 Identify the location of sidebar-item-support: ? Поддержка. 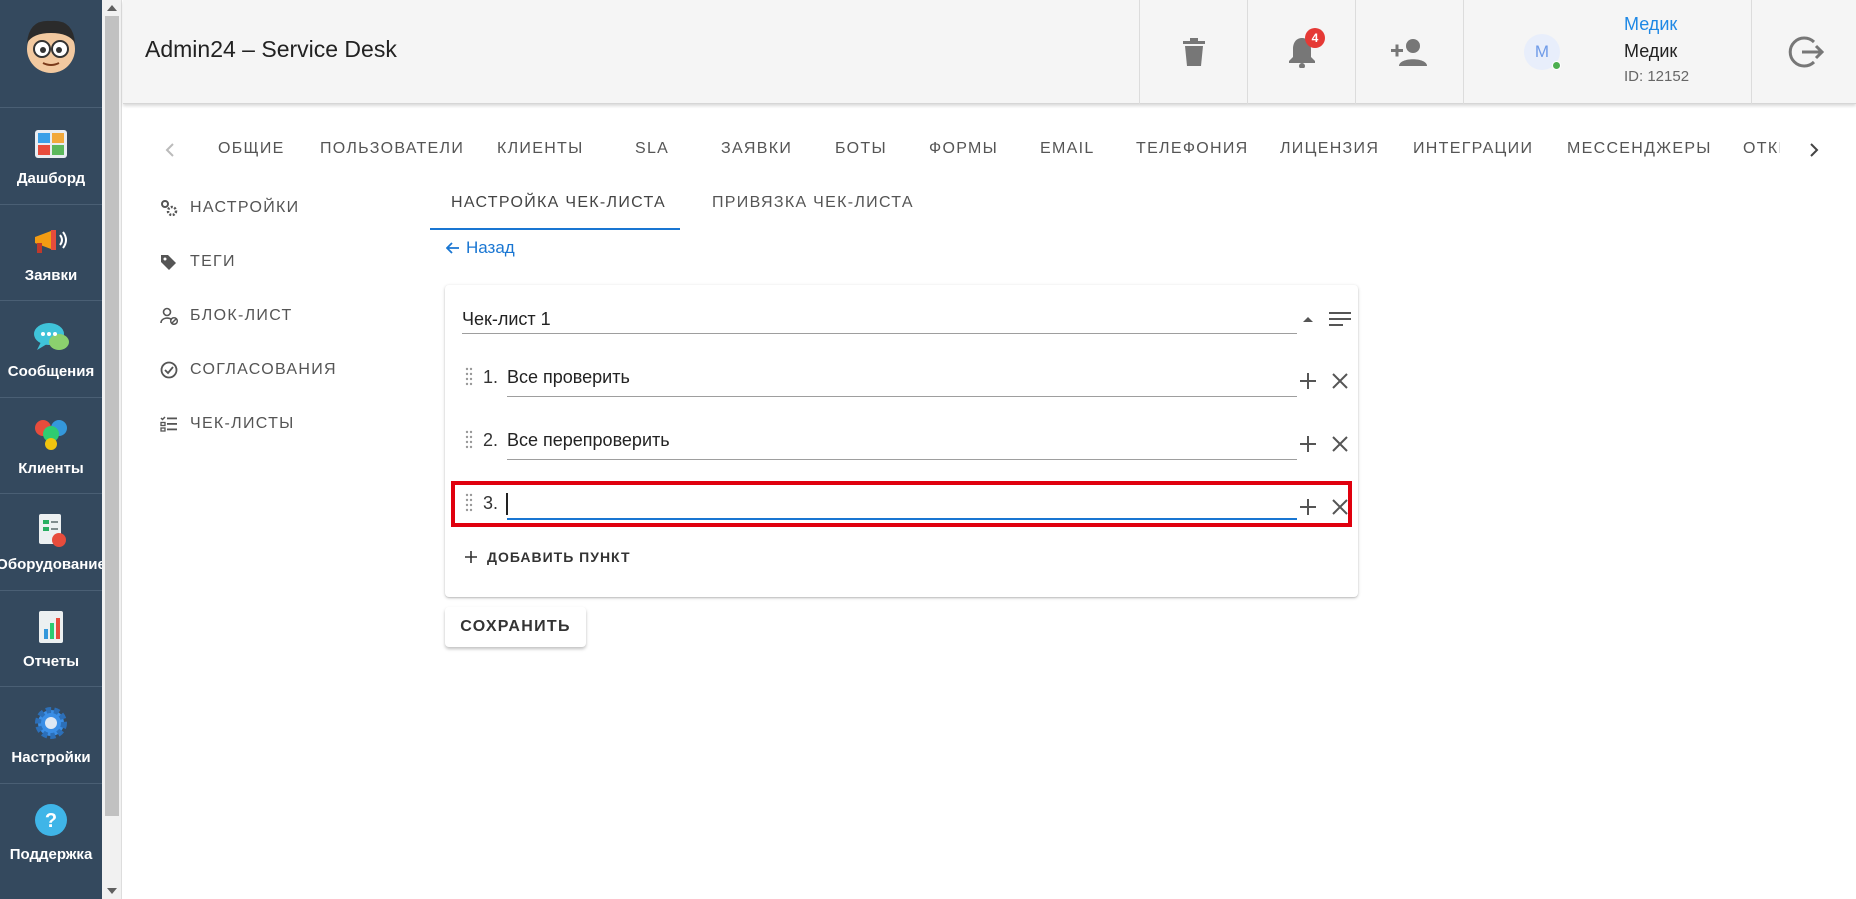
(51, 831).